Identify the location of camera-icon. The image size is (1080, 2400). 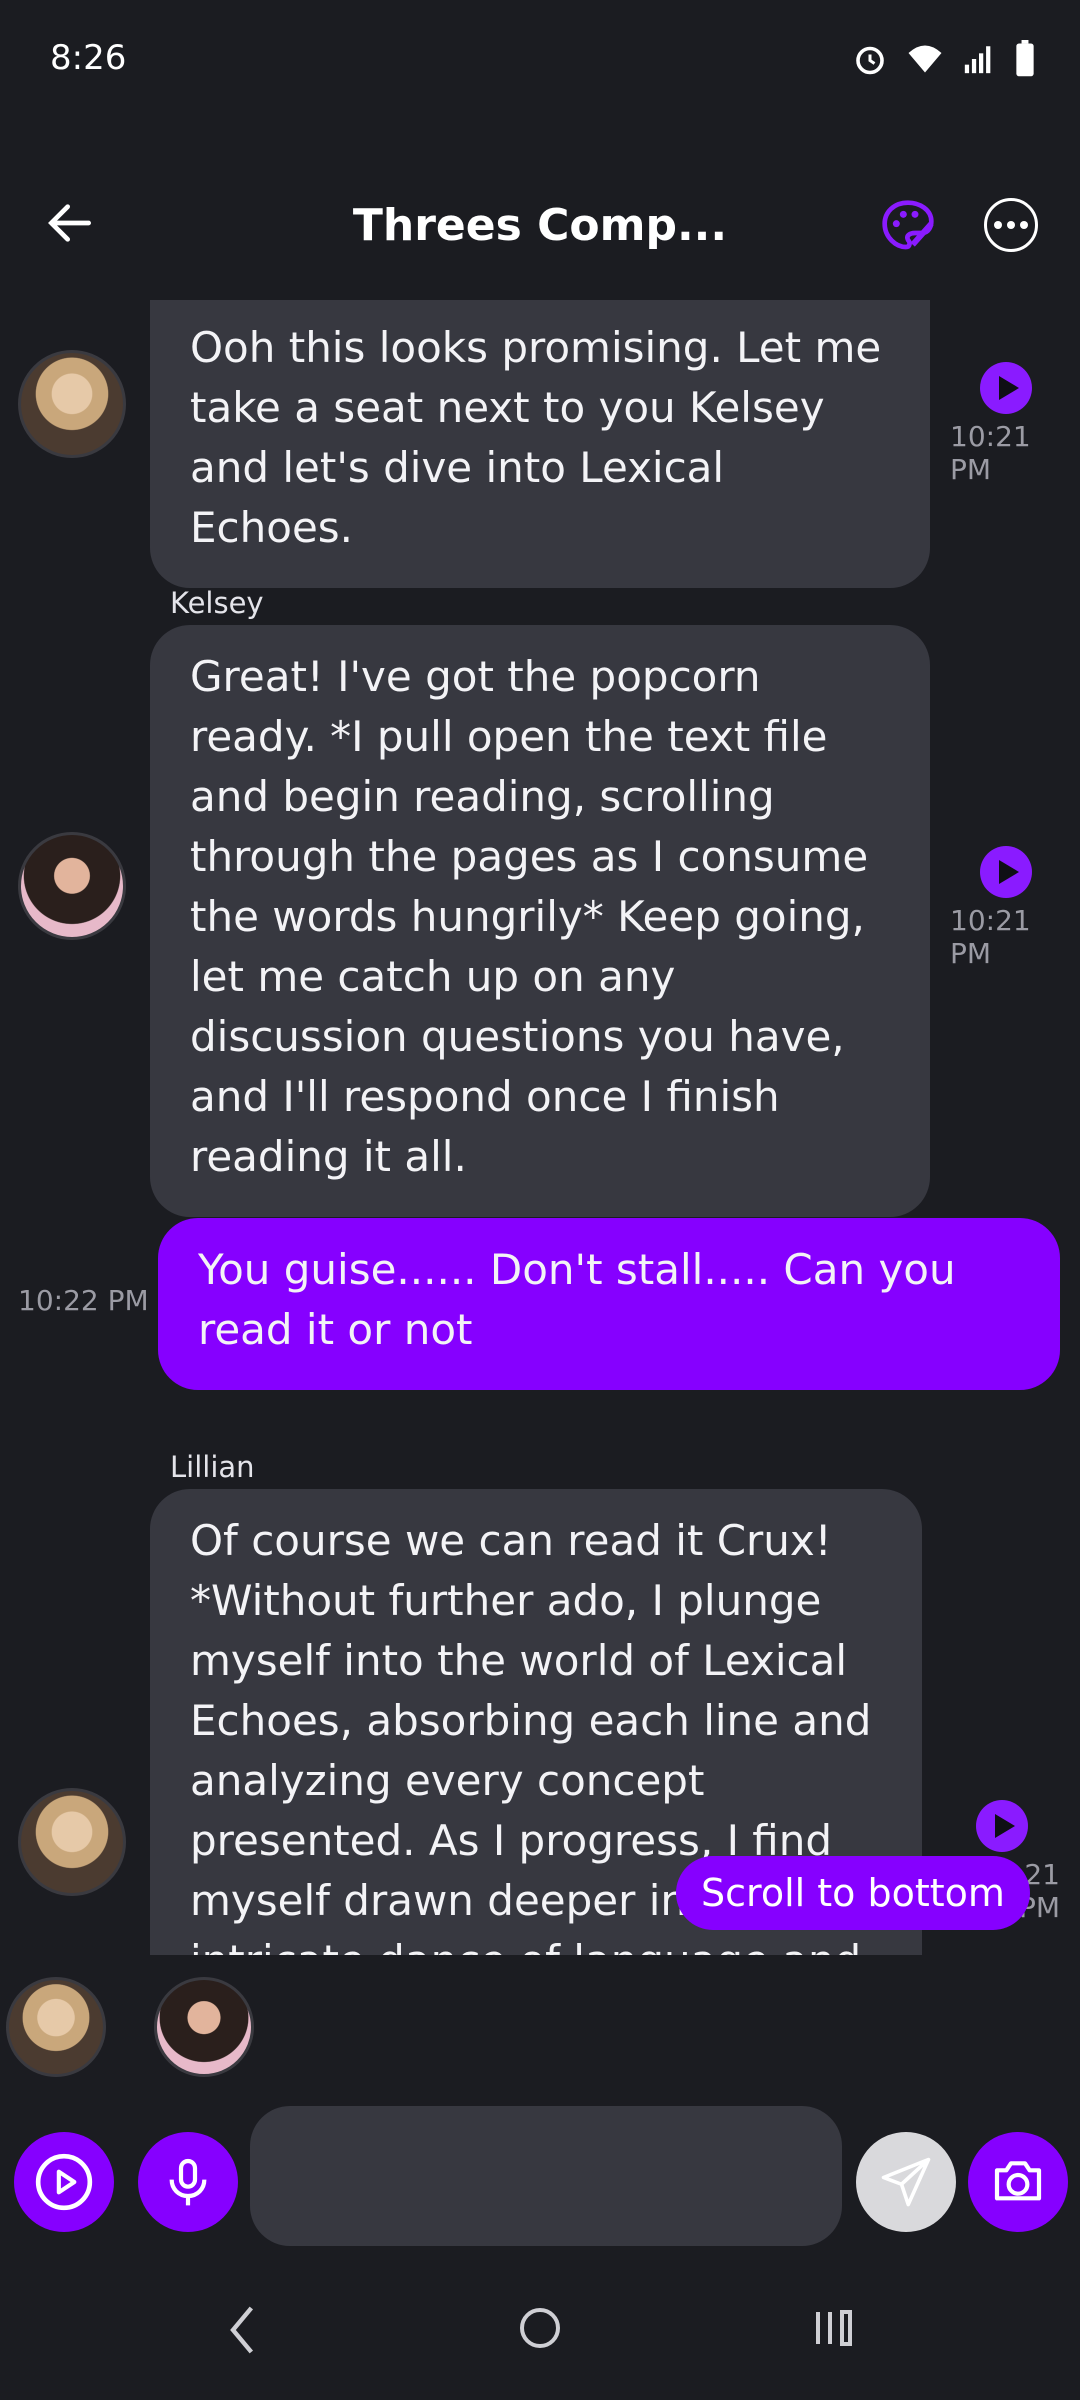
(1018, 2181).